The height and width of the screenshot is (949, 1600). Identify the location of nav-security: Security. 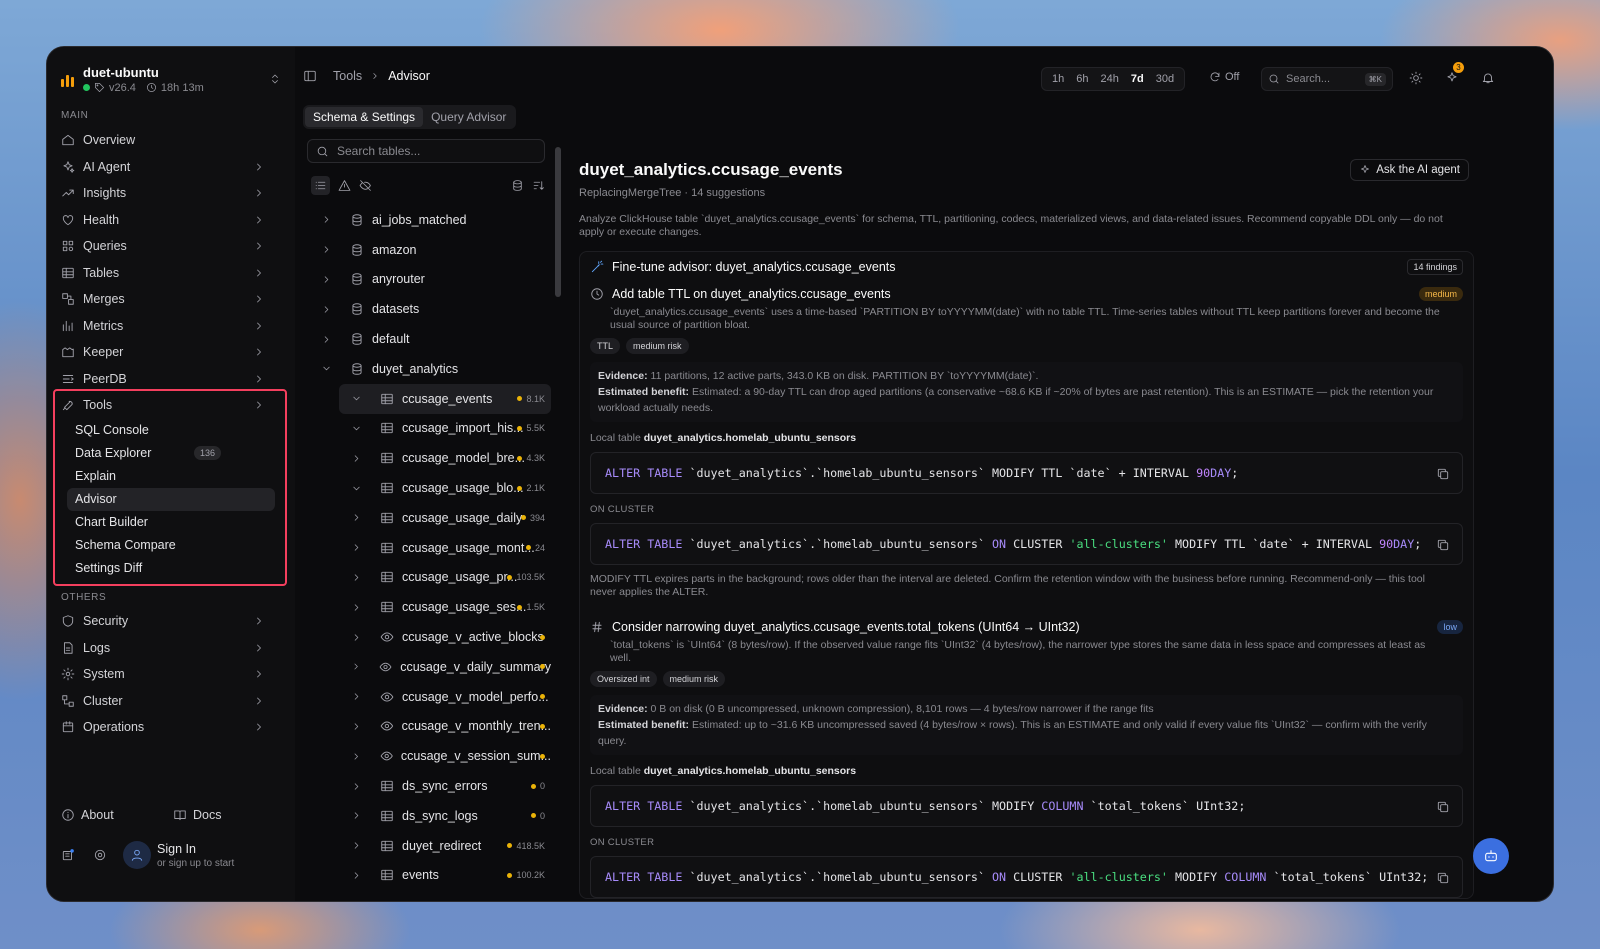
(167, 621).